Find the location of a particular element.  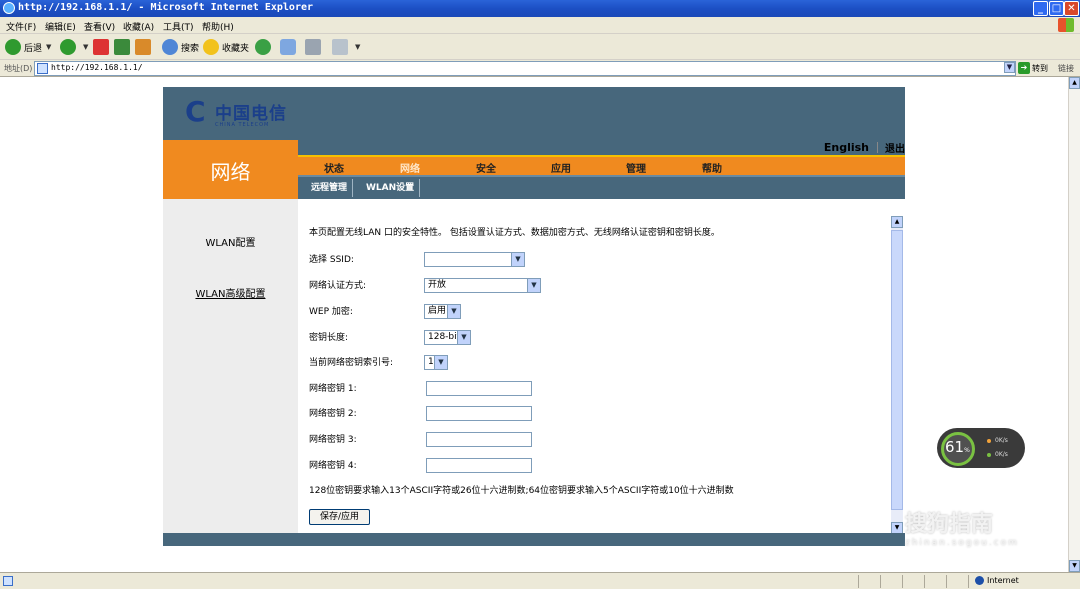

globe-icon is located at coordinates (979, 580).